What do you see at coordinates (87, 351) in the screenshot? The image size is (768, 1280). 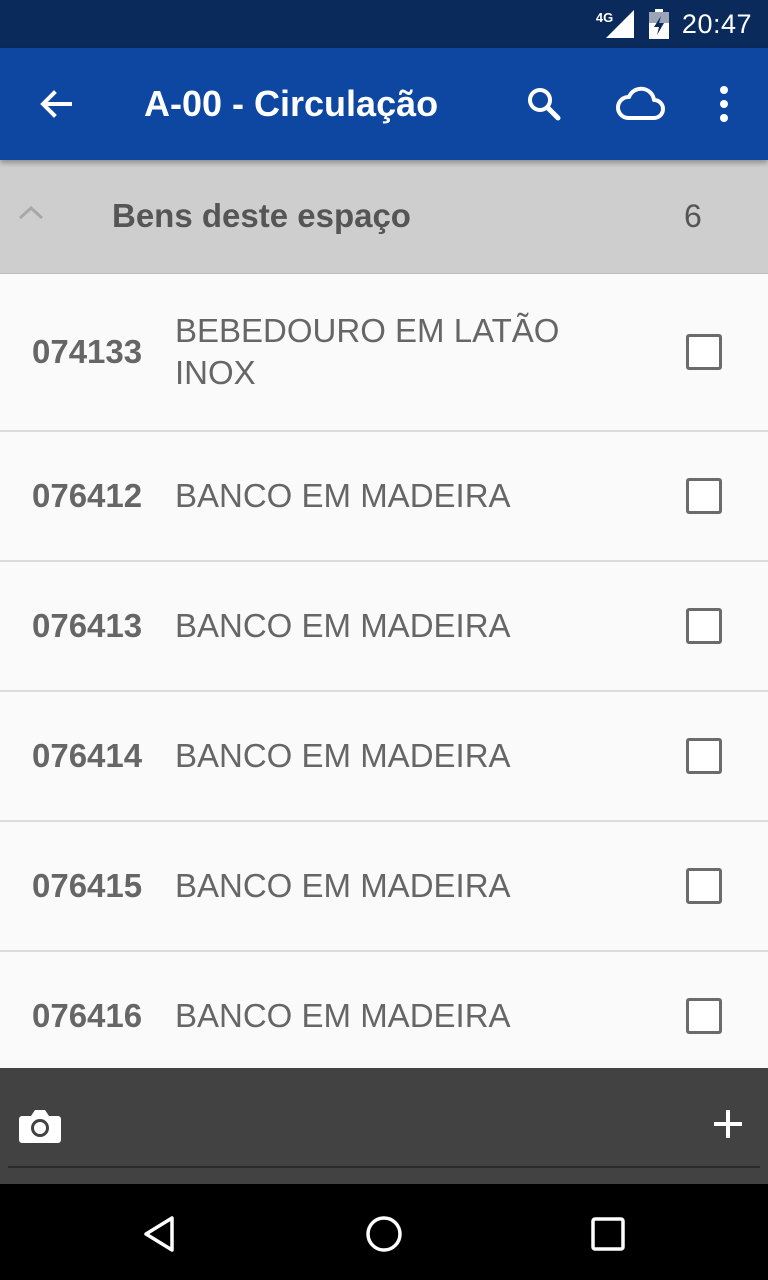 I see `item-code: 074133` at bounding box center [87, 351].